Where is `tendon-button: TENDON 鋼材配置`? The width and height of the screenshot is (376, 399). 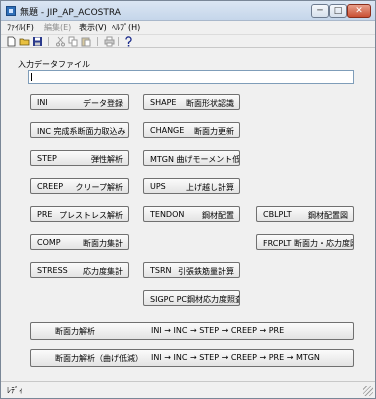
tendon-button: TENDON 鋼材配置 is located at coordinates (191, 214).